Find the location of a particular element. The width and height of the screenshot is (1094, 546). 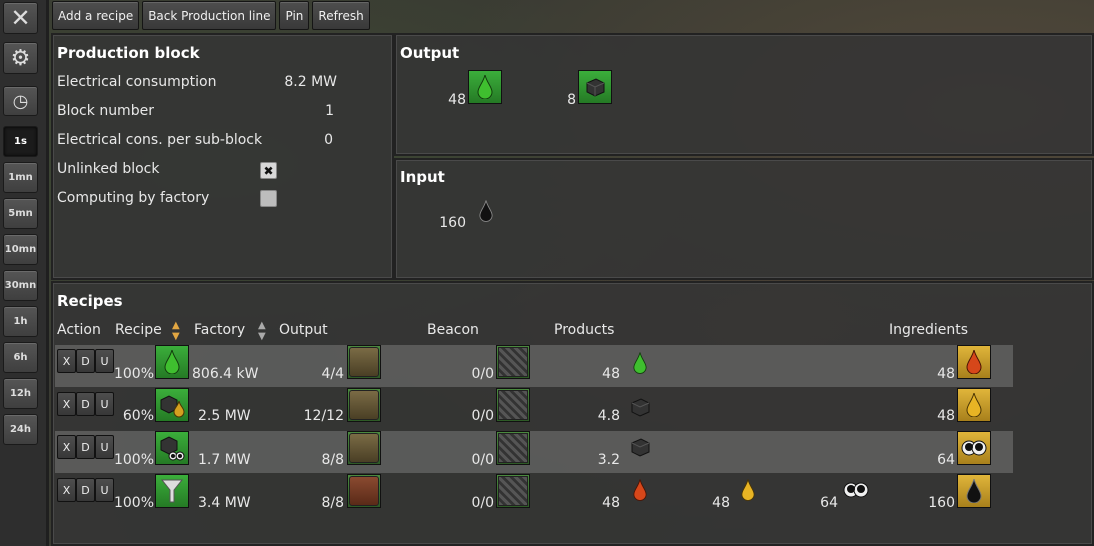

oil-refinery-icon is located at coordinates (364, 491).